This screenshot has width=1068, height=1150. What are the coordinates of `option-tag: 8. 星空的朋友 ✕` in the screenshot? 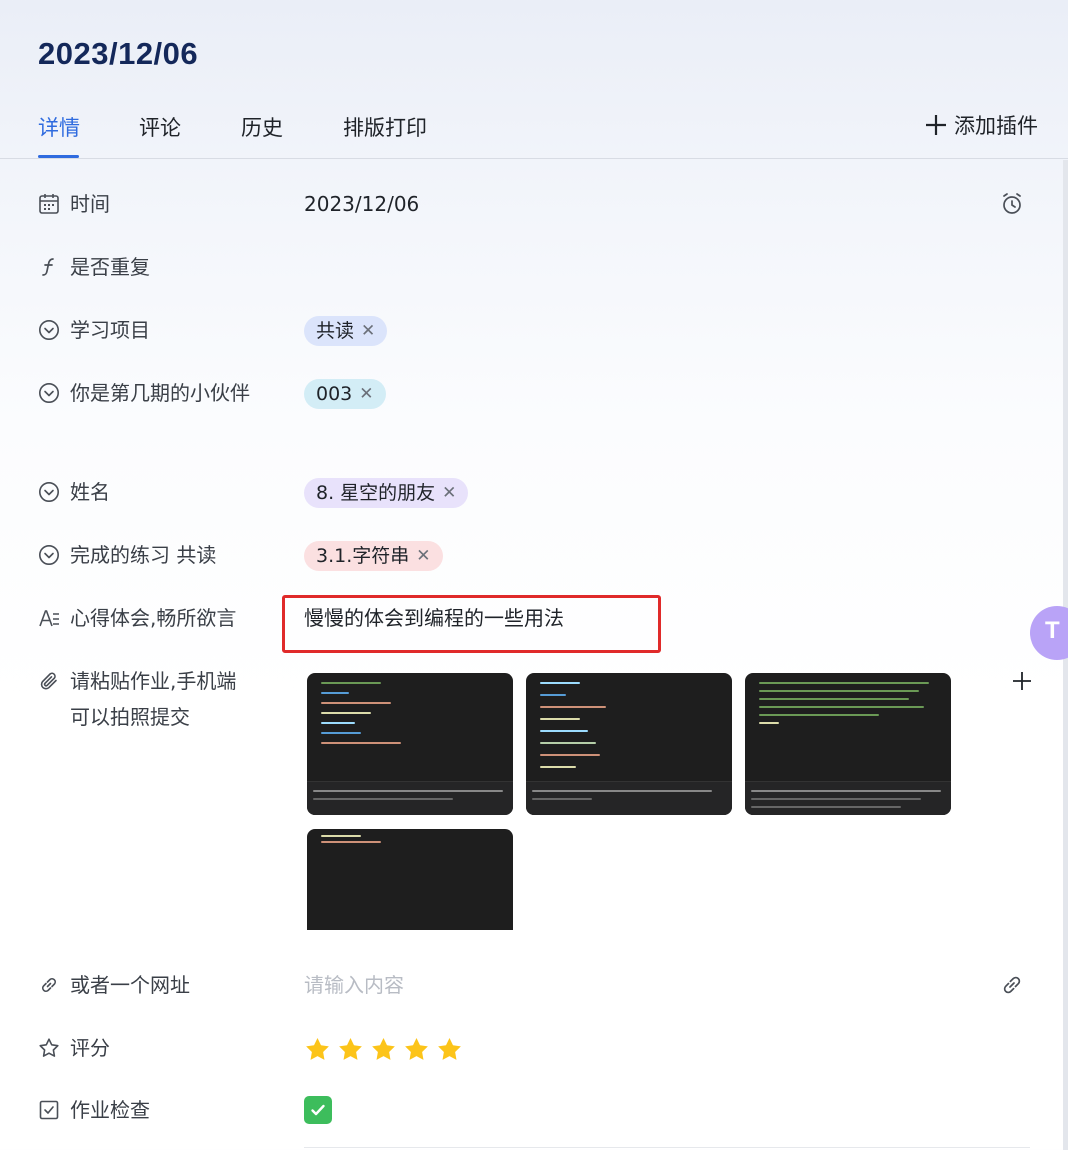 It's located at (386, 493).